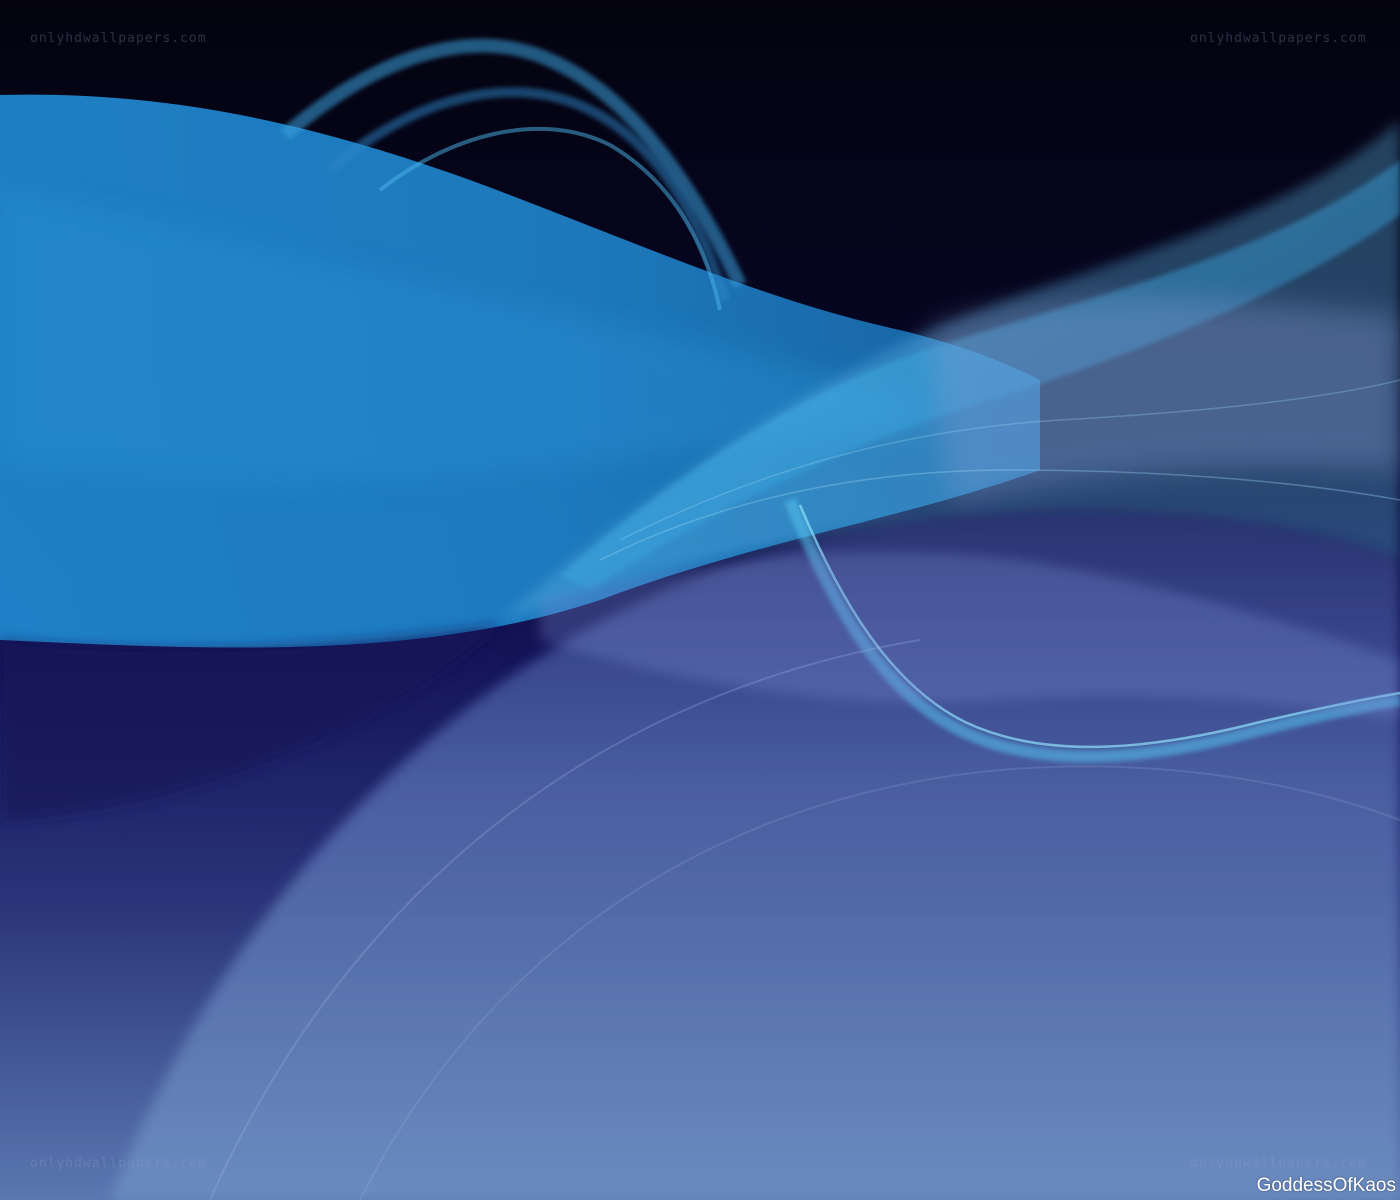  What do you see at coordinates (1278, 38) in the screenshot?
I see `watermark-top-right: onlyhdwallpapers.com` at bounding box center [1278, 38].